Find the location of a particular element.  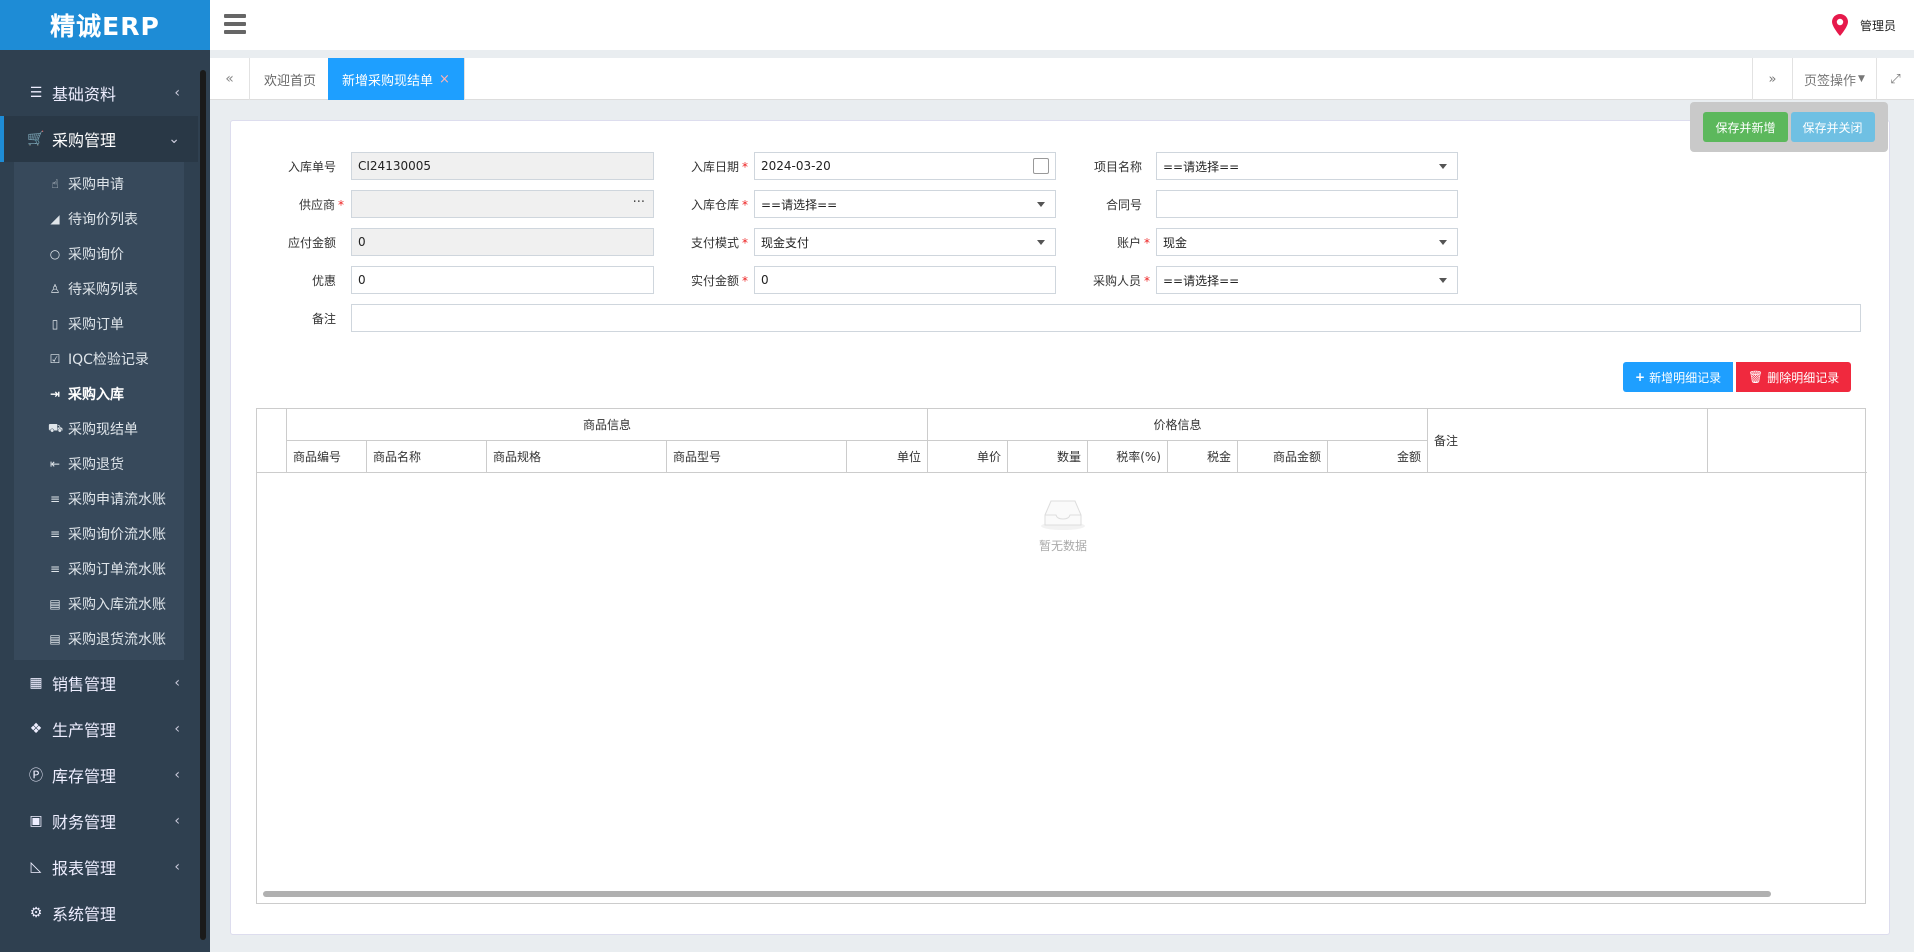

sidebar-subitem: ≡ 采购询价流水账 is located at coordinates (99, 533).